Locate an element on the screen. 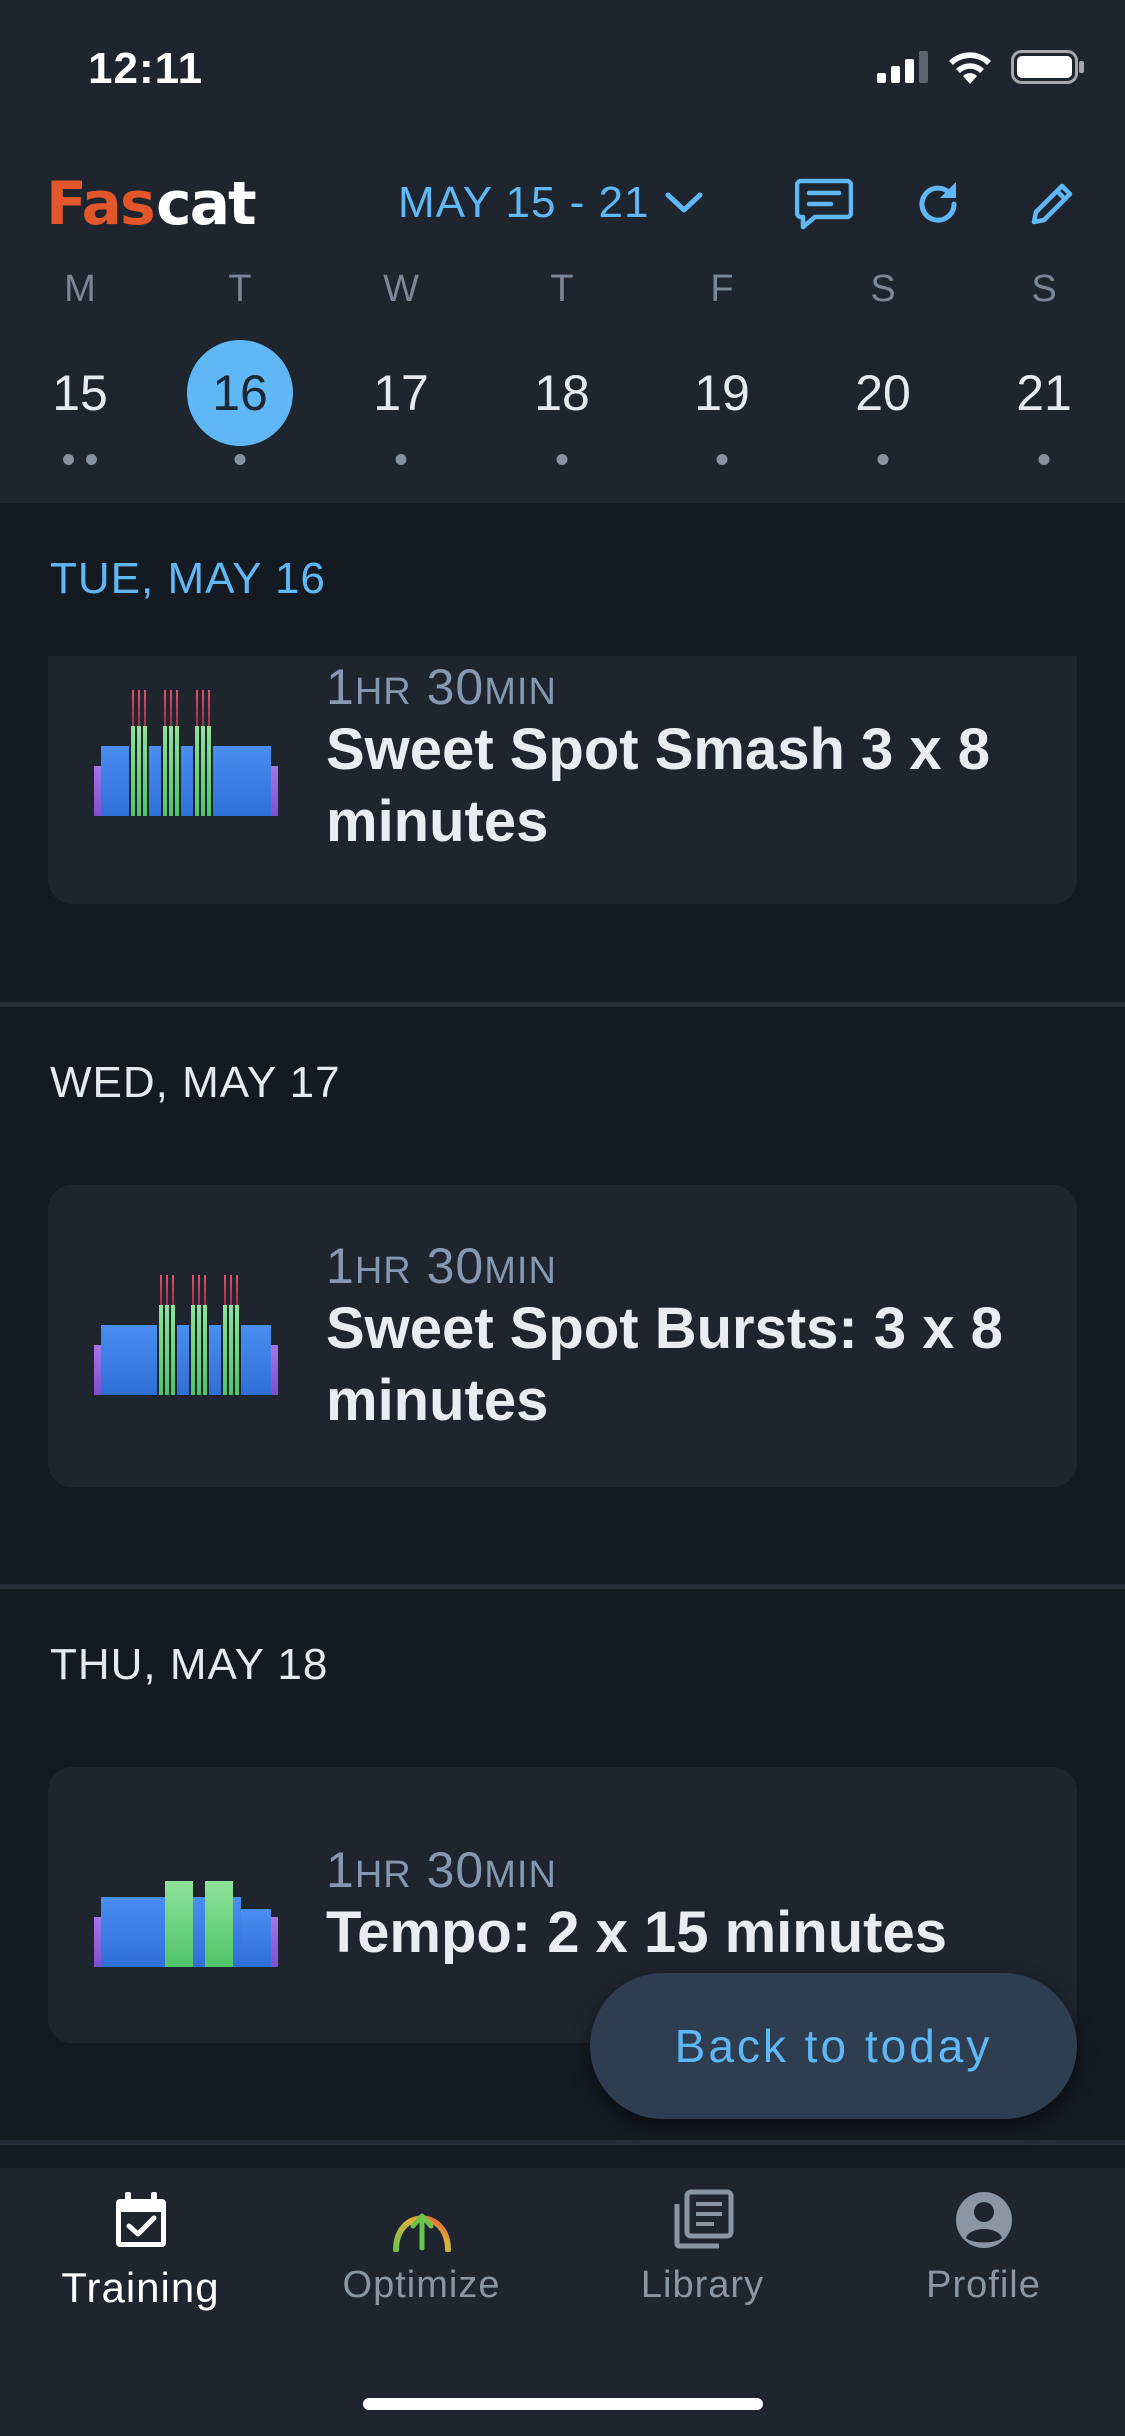 Image resolution: width=1125 pixels, height=2436 pixels. pencil-icon is located at coordinates (1052, 204).